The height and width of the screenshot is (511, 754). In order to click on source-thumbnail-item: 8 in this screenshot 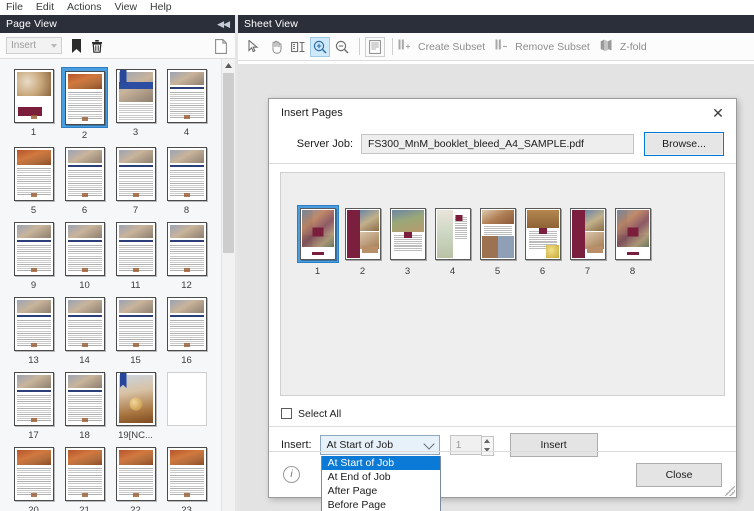, I will do `click(632, 241)`.